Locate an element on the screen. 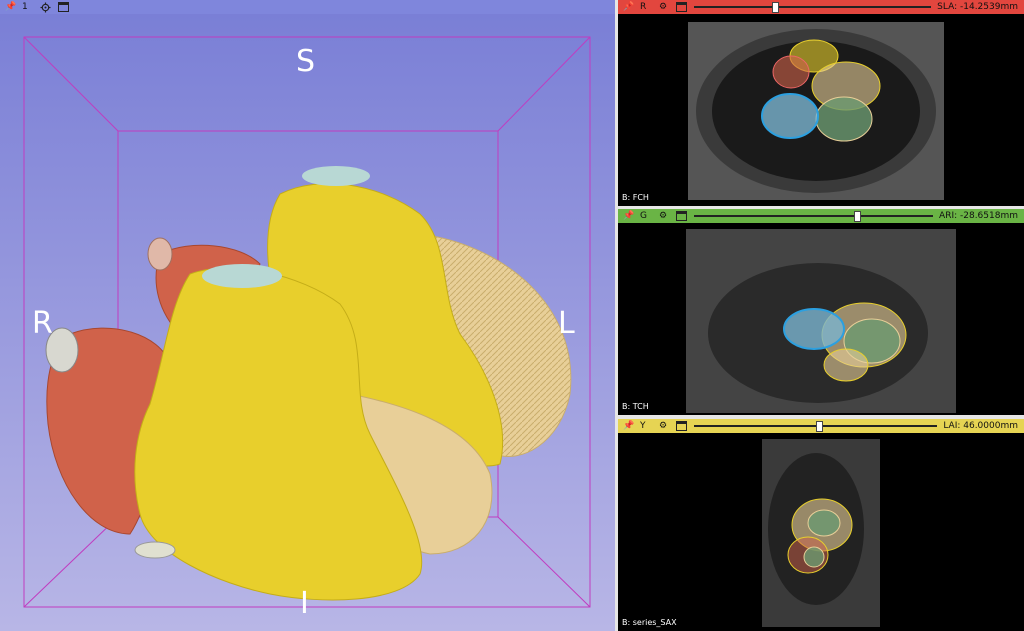 Image resolution: width=1024 pixels, height=631 pixels. red-view-slice-slider is located at coordinates (813, 7).